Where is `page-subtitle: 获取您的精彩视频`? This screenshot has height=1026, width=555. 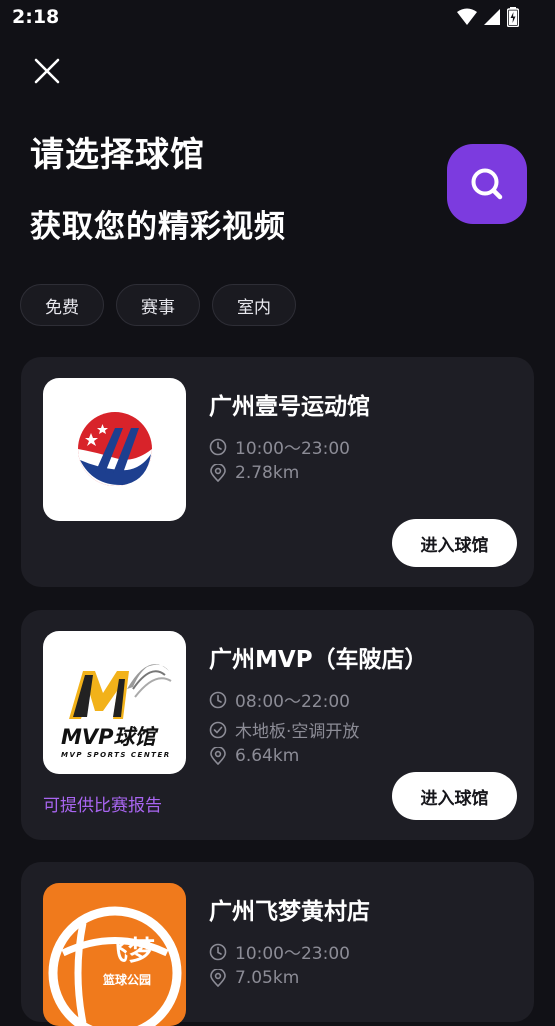 page-subtitle: 获取您的精彩视频 is located at coordinates (158, 227).